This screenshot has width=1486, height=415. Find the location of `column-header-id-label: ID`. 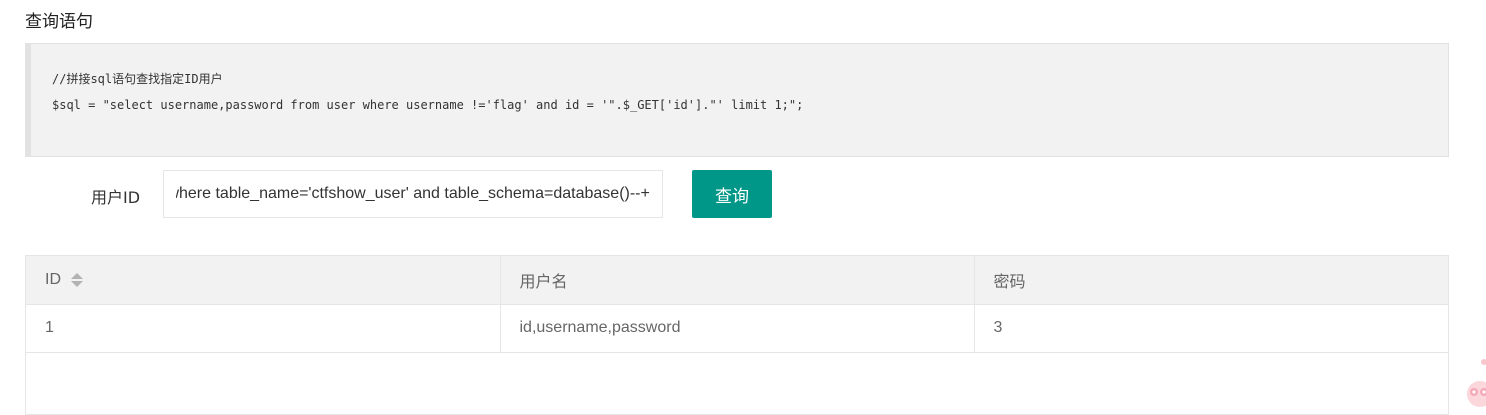

column-header-id-label: ID is located at coordinates (53, 279).